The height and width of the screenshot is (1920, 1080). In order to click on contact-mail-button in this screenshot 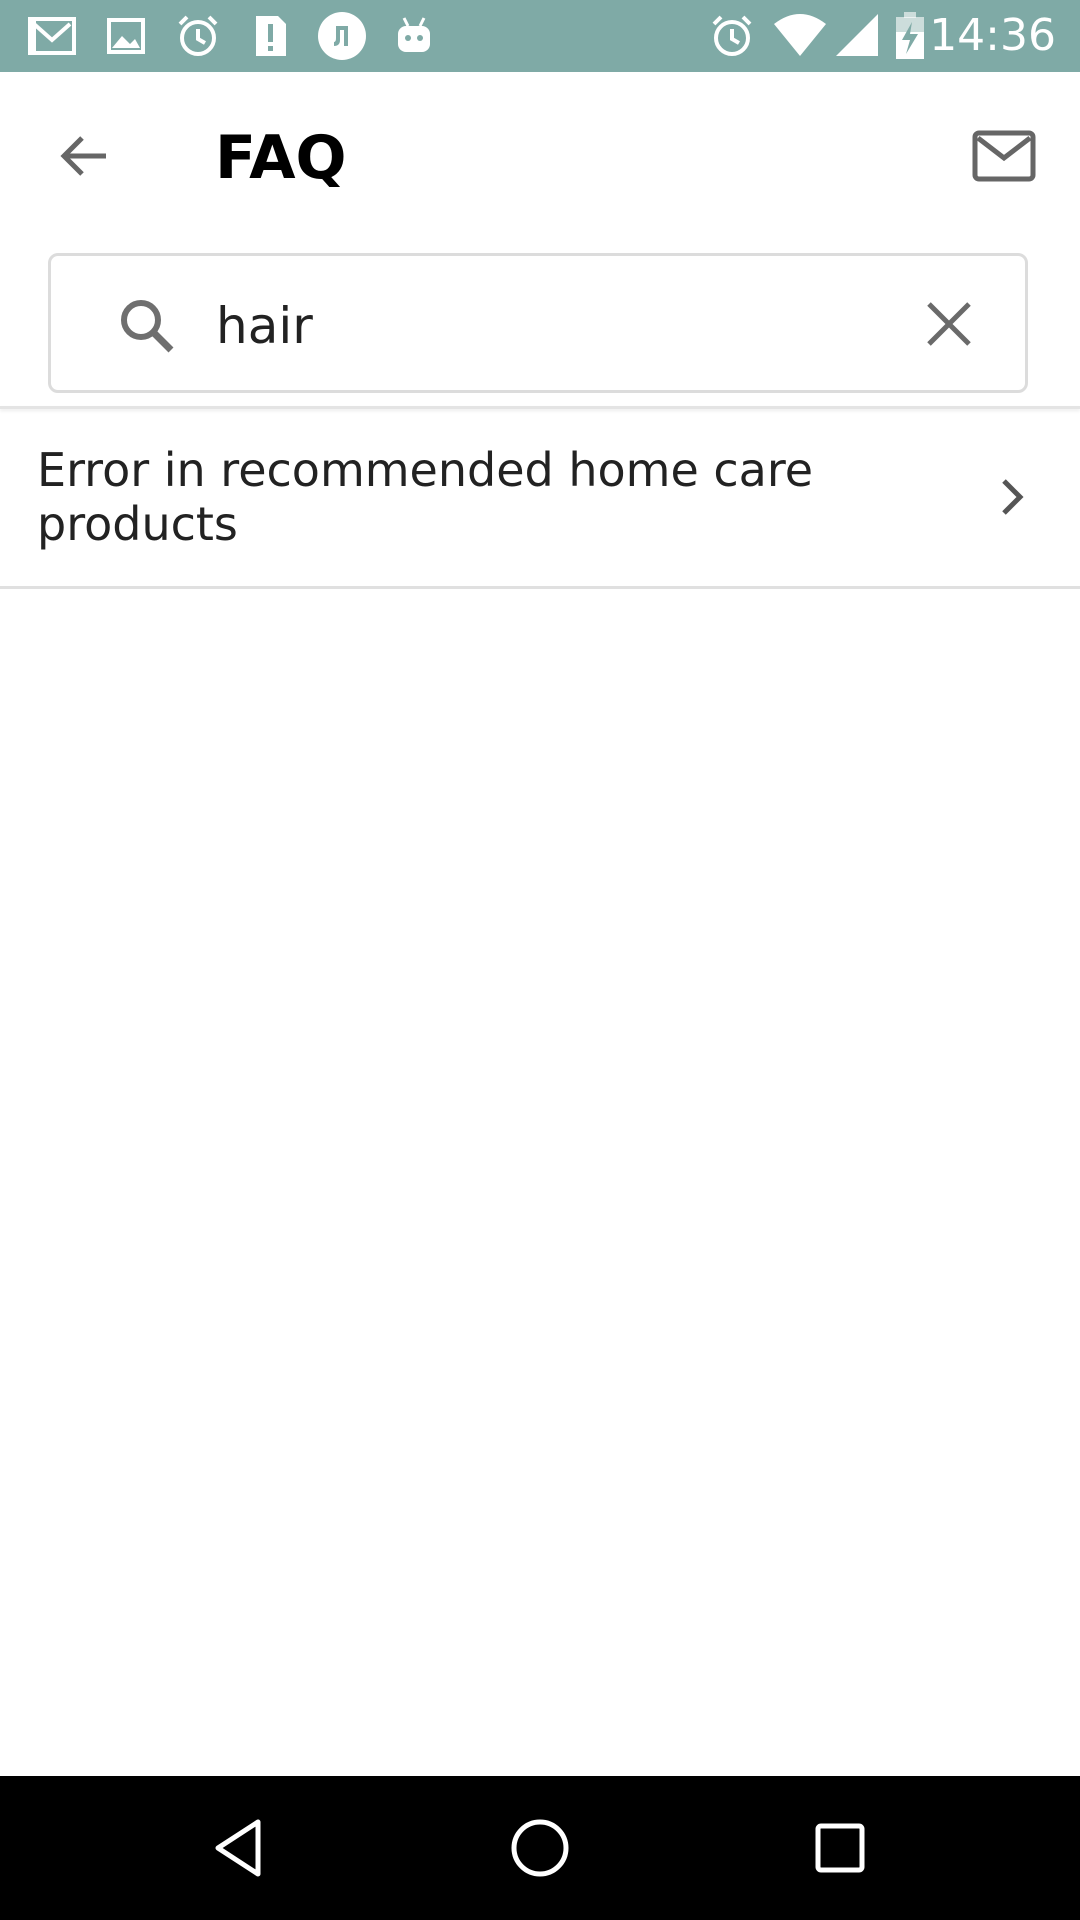, I will do `click(1004, 156)`.